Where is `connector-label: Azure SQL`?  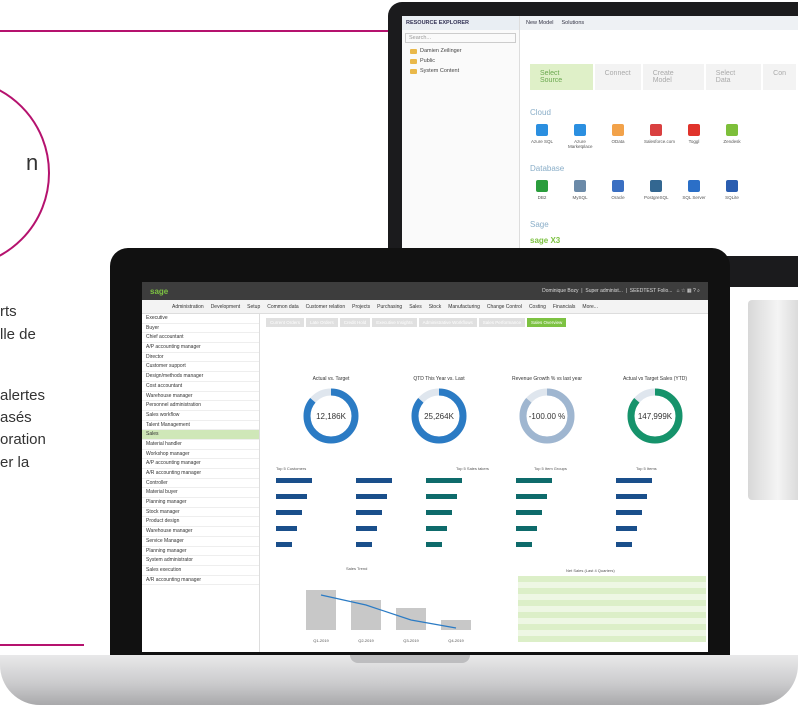 connector-label: Azure SQL is located at coordinates (541, 141).